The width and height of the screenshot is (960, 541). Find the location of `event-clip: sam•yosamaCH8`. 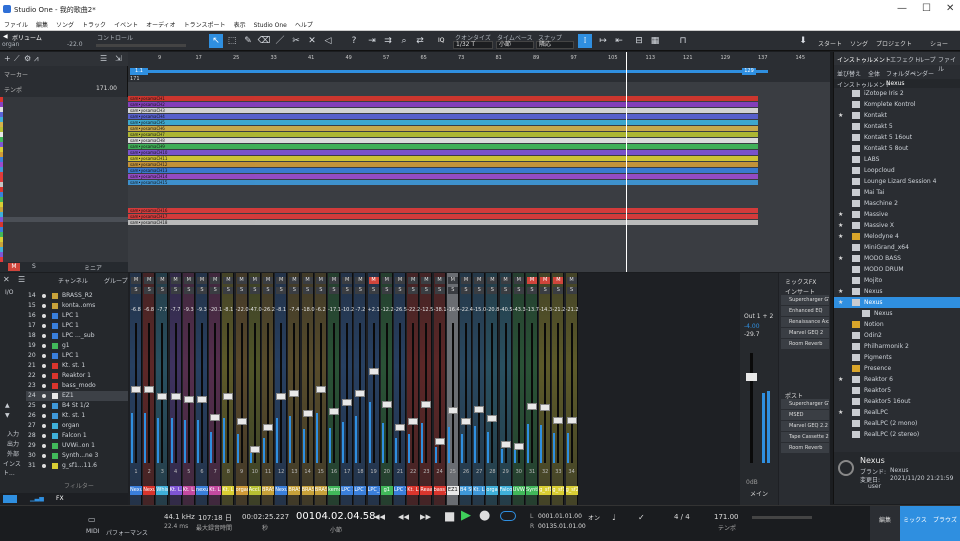

event-clip: sam•yosamaCH8 is located at coordinates (443, 140).